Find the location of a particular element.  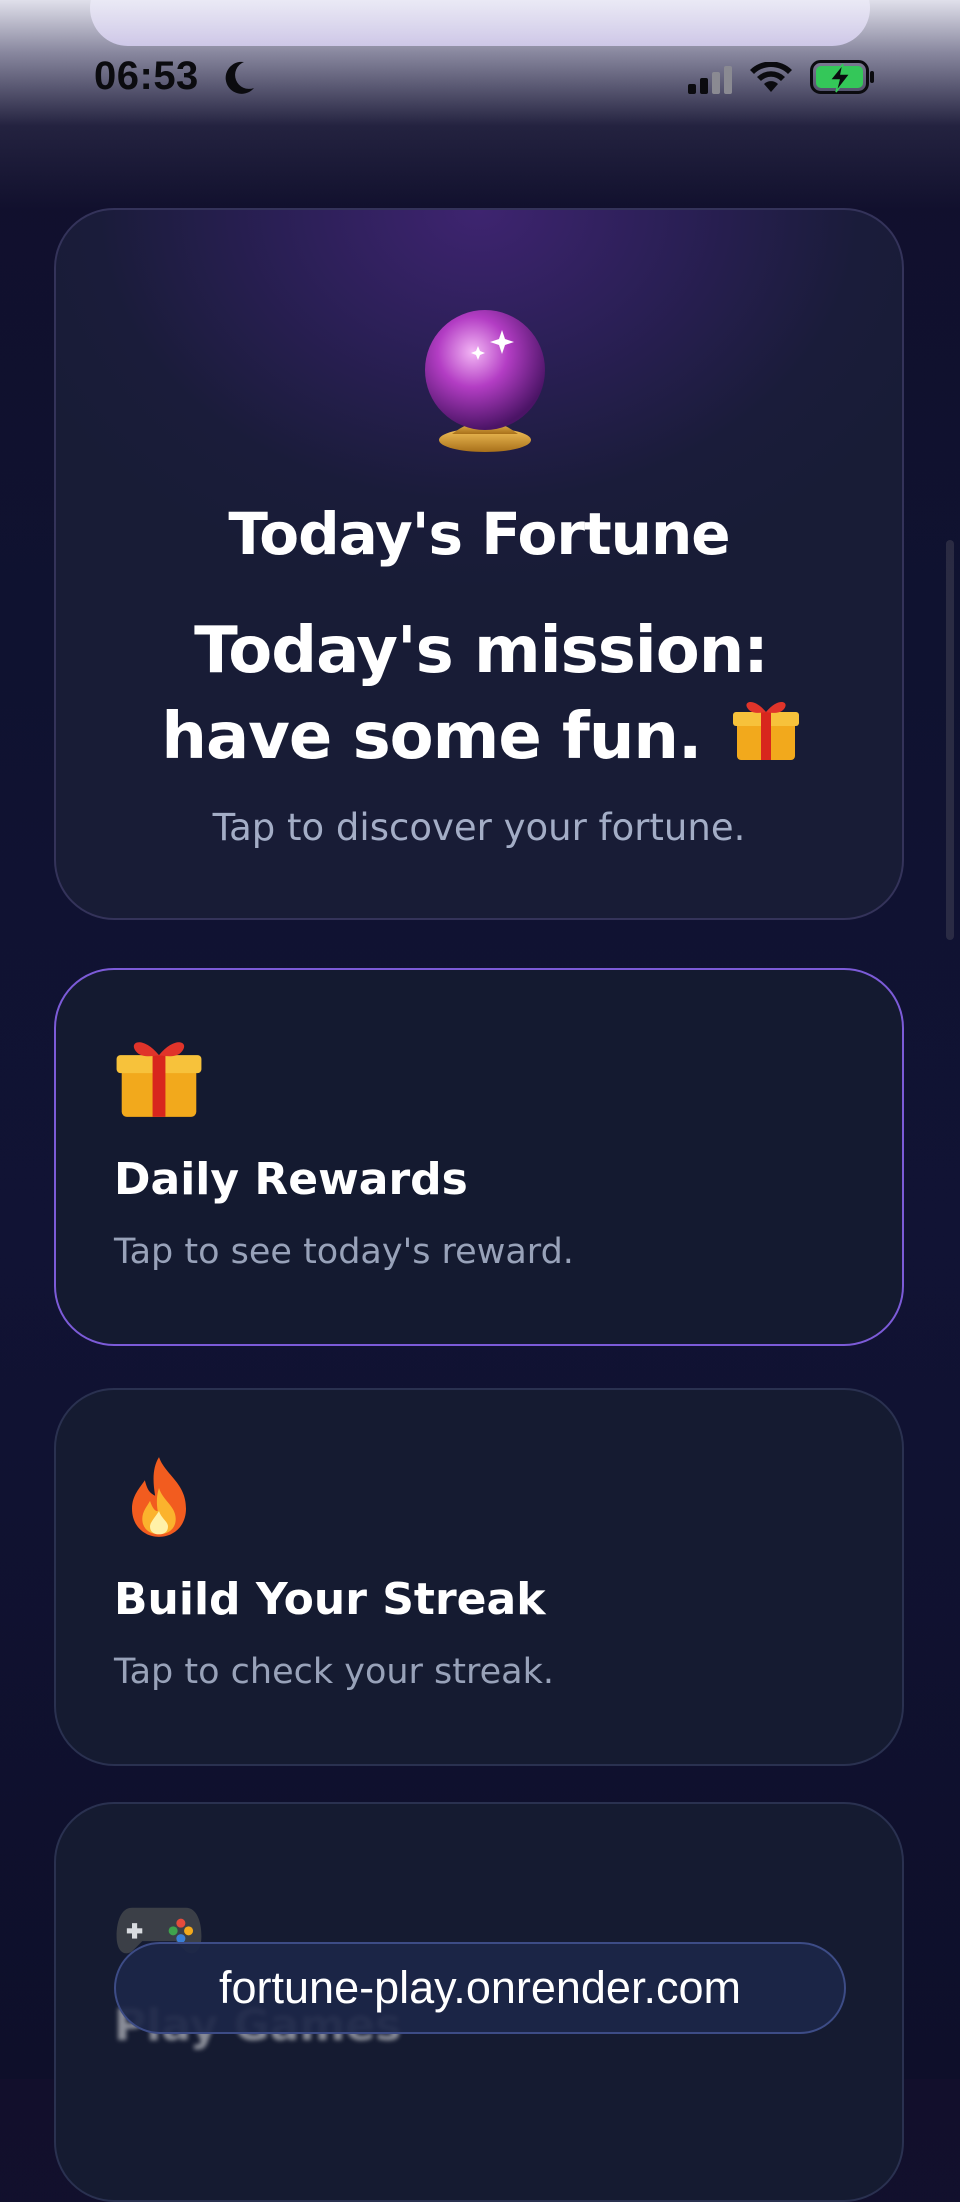

scrollbar is located at coordinates (950, 740).